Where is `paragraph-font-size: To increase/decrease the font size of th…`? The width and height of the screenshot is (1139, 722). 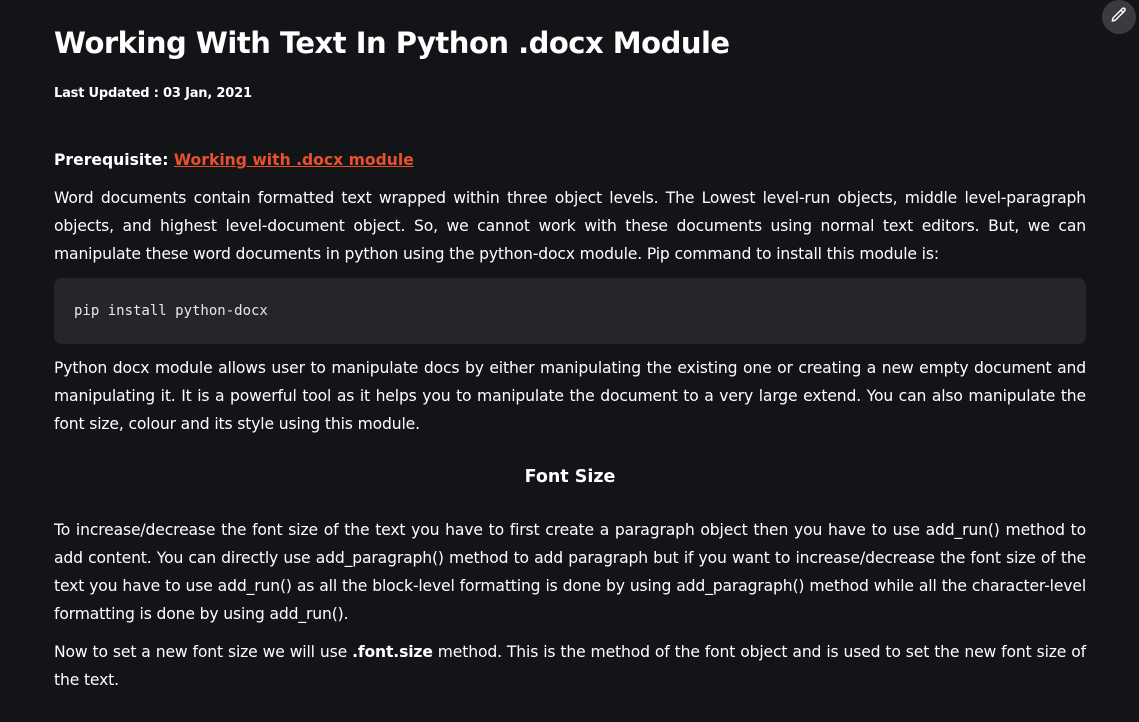
paragraph-font-size: To increase/decrease the font size of th… is located at coordinates (570, 572).